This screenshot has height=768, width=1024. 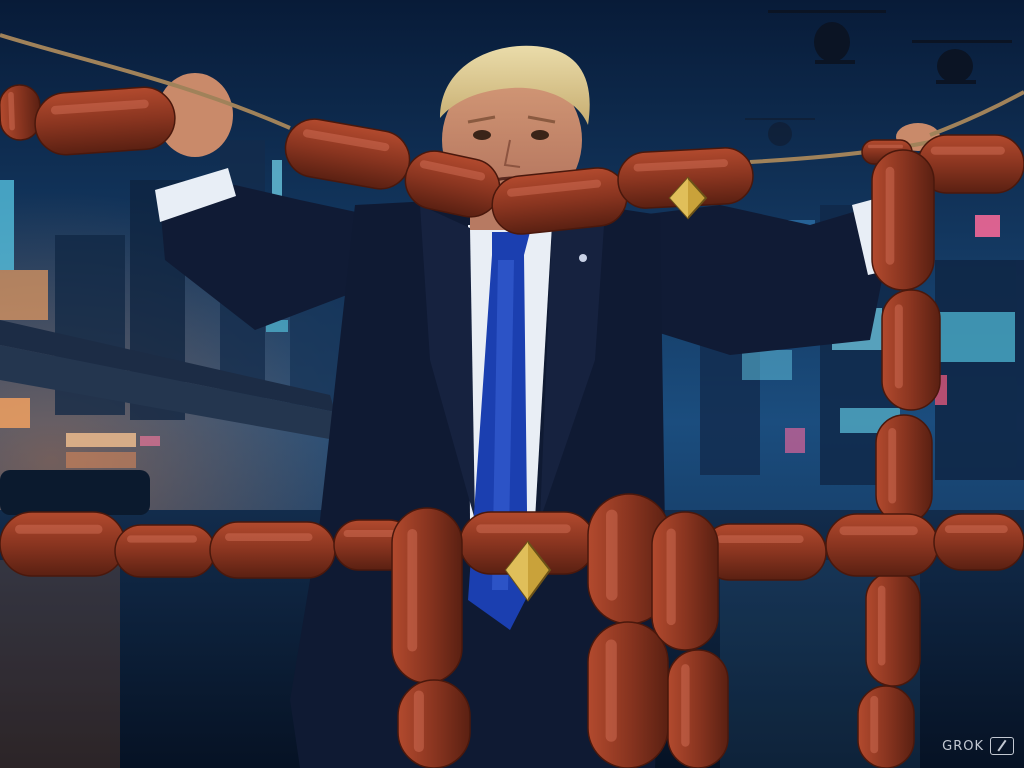 I want to click on watermark-text: GROK, so click(x=963, y=746).